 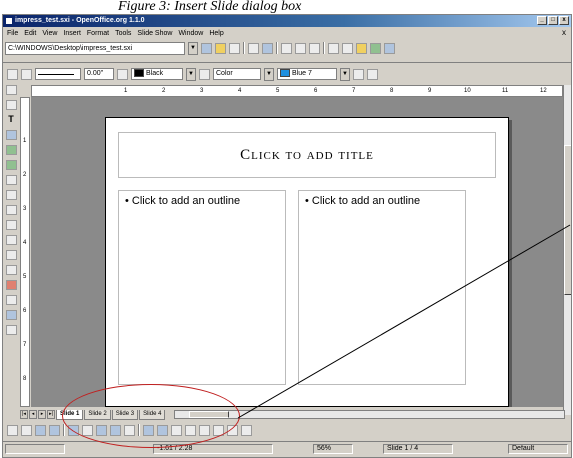 I want to click on url-dropdown-button: ▼, so click(x=193, y=48).